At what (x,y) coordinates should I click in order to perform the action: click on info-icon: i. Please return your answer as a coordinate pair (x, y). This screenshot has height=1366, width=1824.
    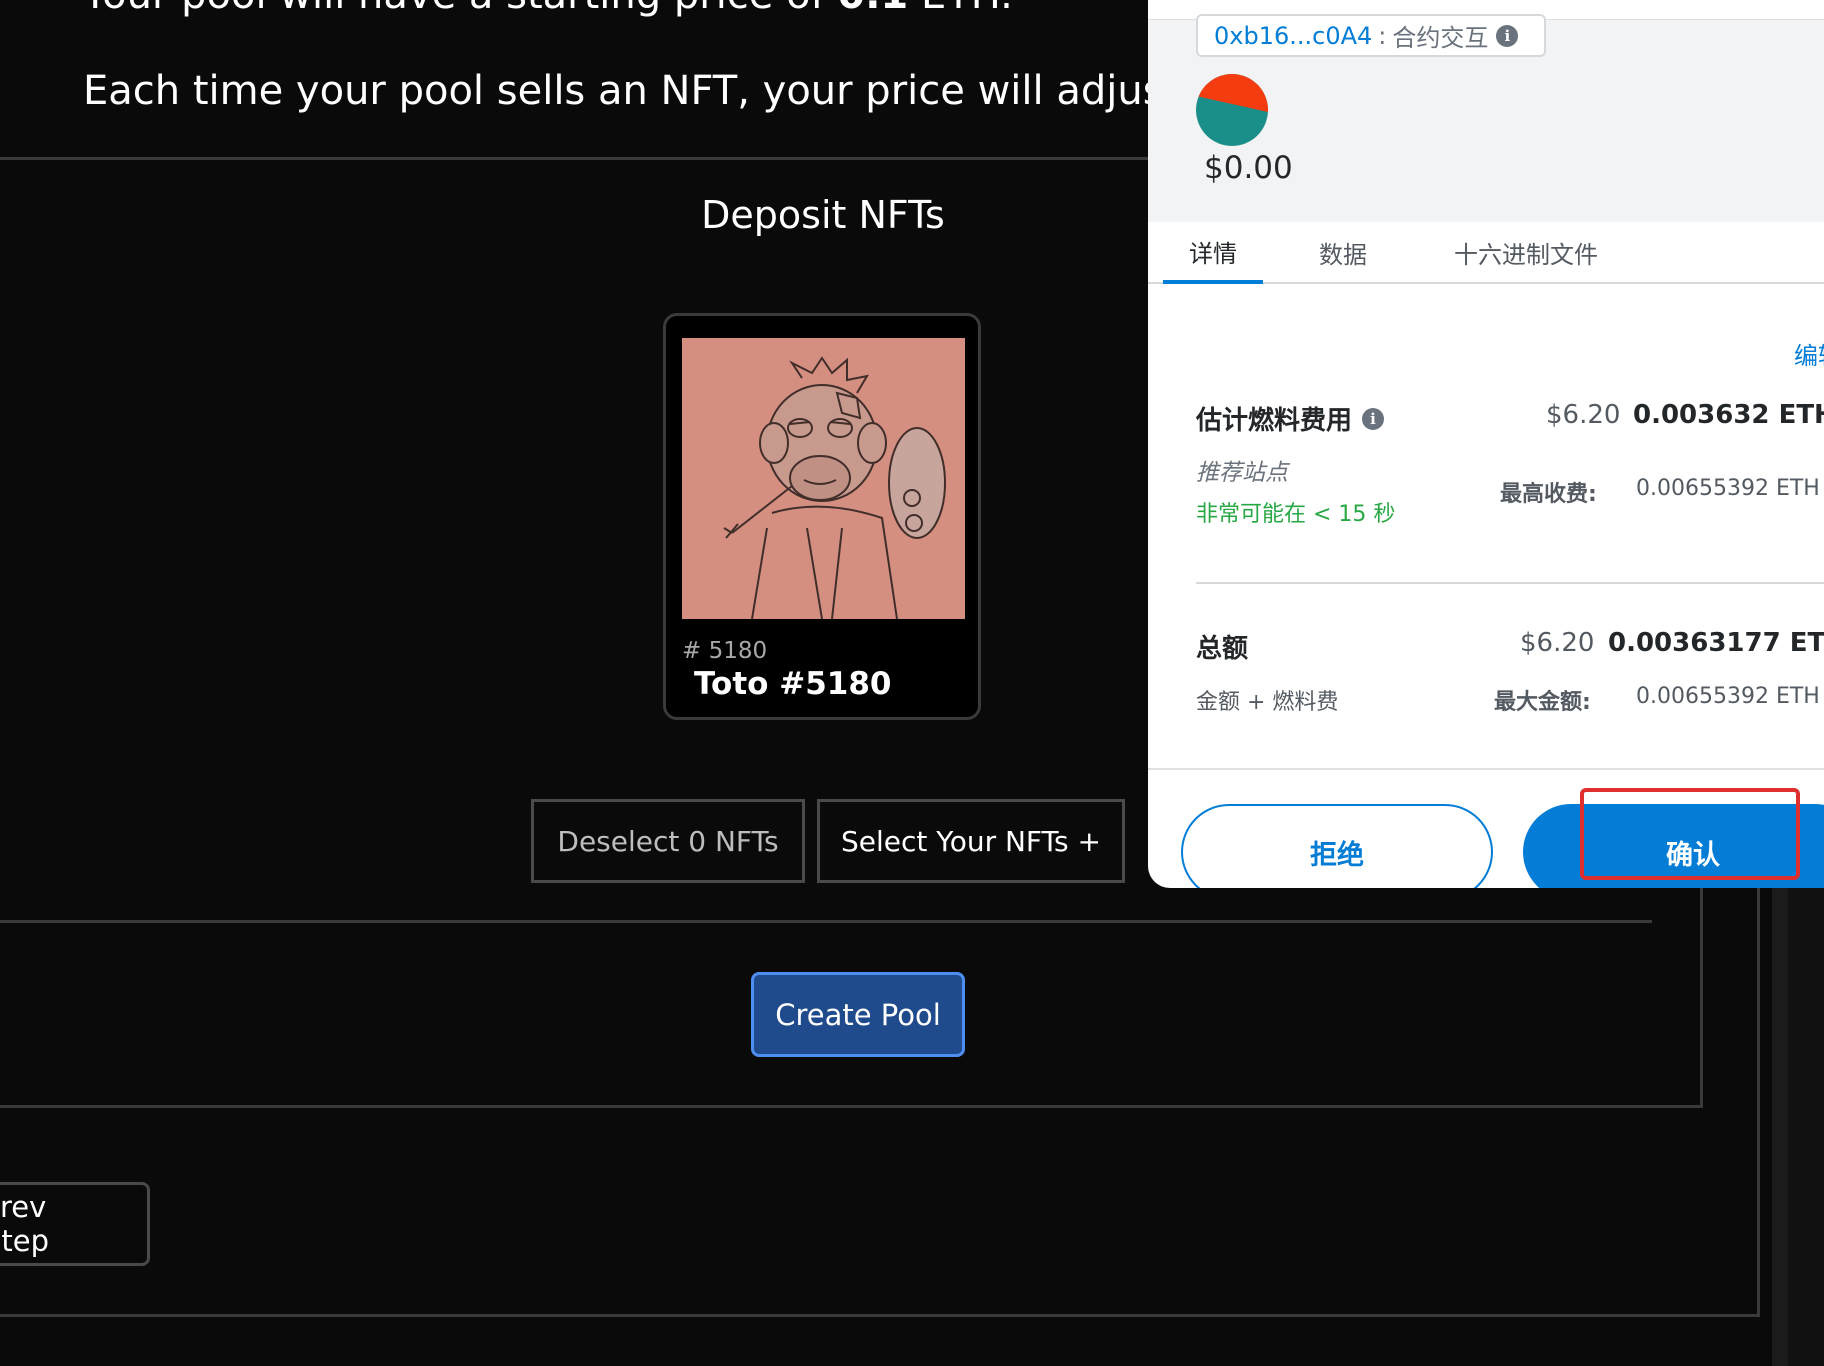
    Looking at the image, I should click on (1507, 35).